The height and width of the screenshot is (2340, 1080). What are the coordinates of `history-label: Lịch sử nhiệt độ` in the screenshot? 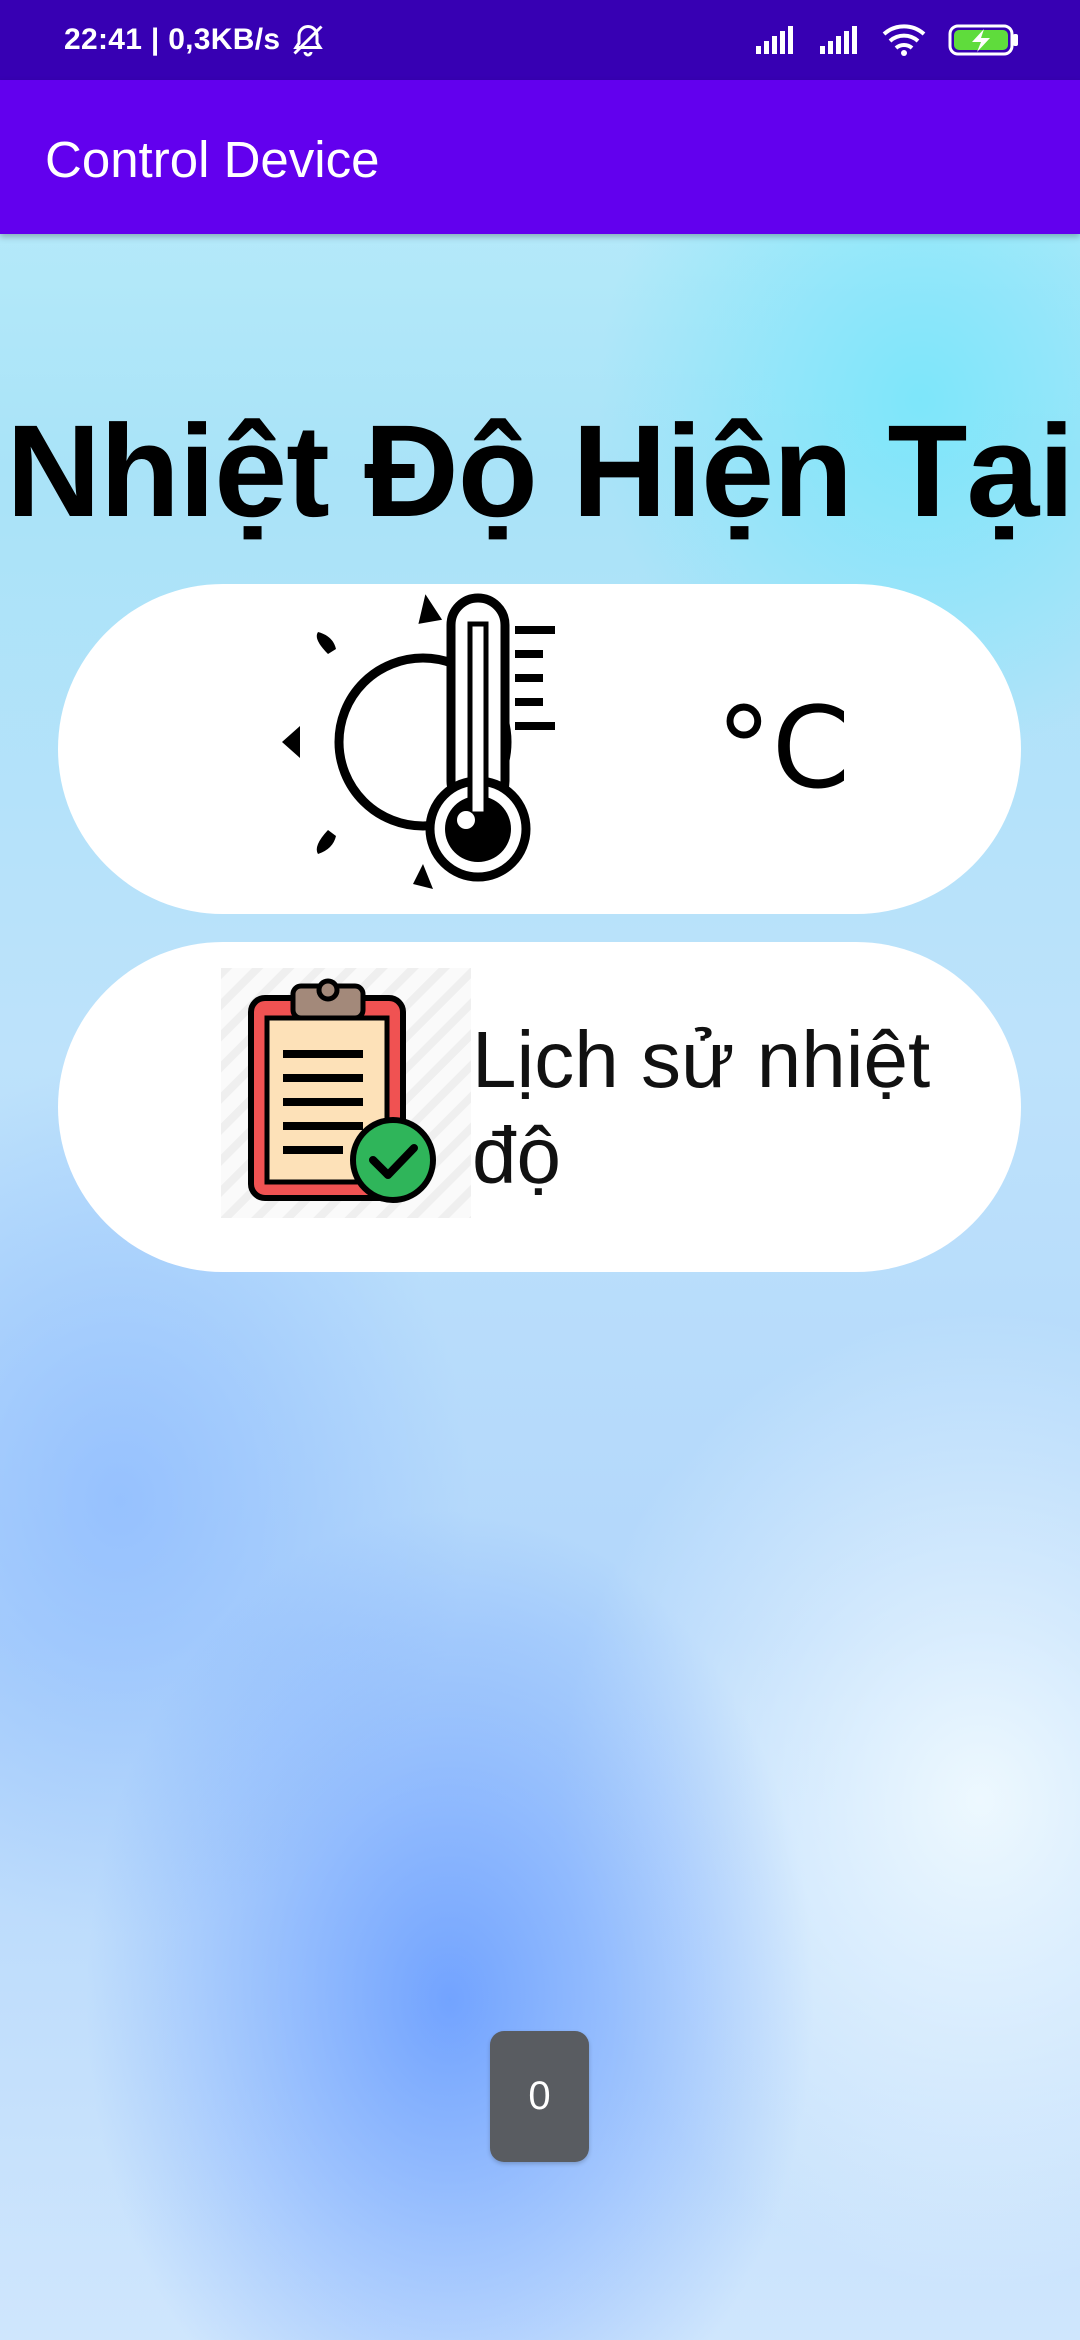 It's located at (701, 1107).